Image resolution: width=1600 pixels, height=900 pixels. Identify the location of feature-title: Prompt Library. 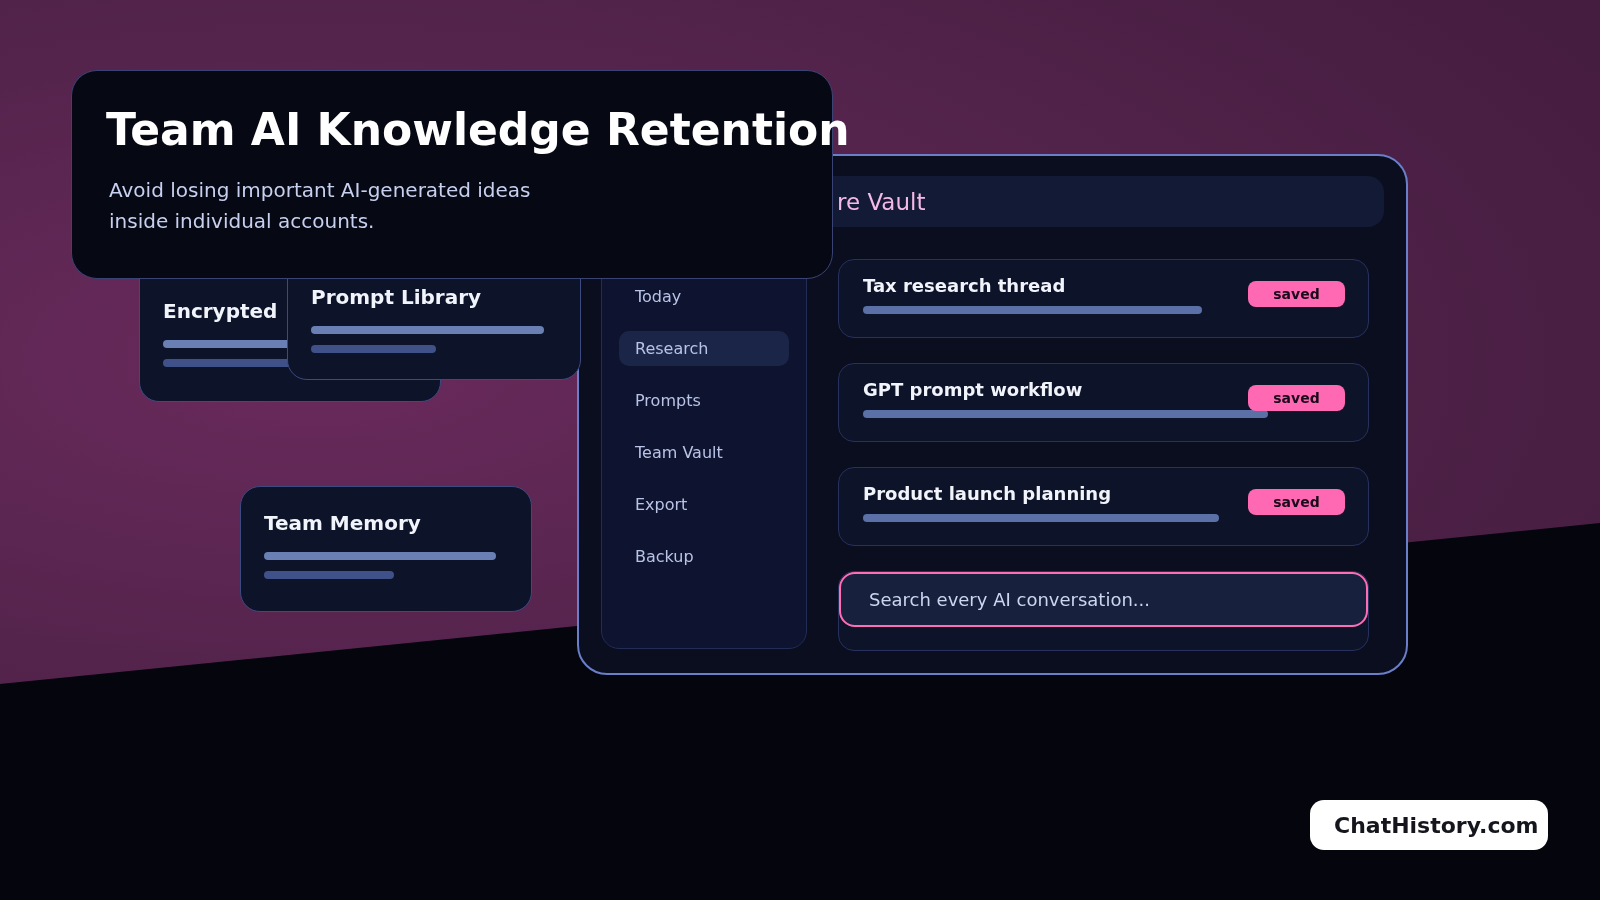
(396, 297).